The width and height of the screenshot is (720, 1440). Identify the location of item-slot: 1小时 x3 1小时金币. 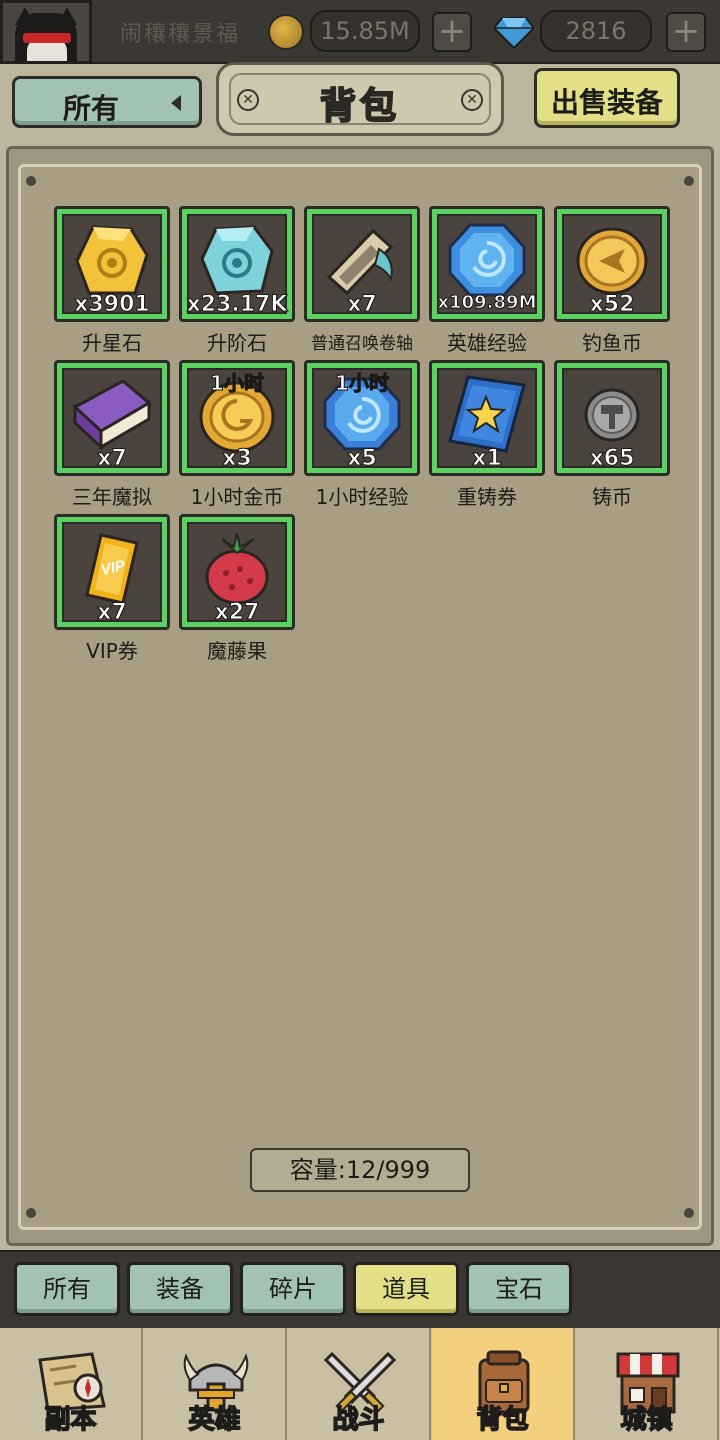
(237, 434).